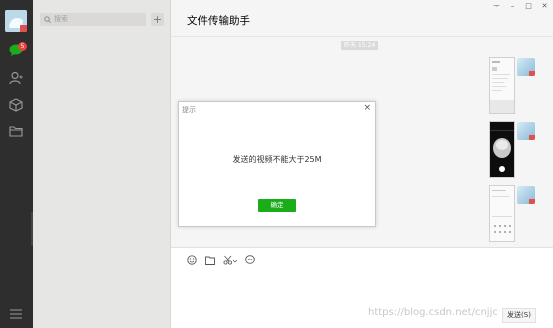 The height and width of the screenshot is (328, 553). Describe the element at coordinates (61, 19) in the screenshot. I see `search-placeholder: 搜索` at that location.